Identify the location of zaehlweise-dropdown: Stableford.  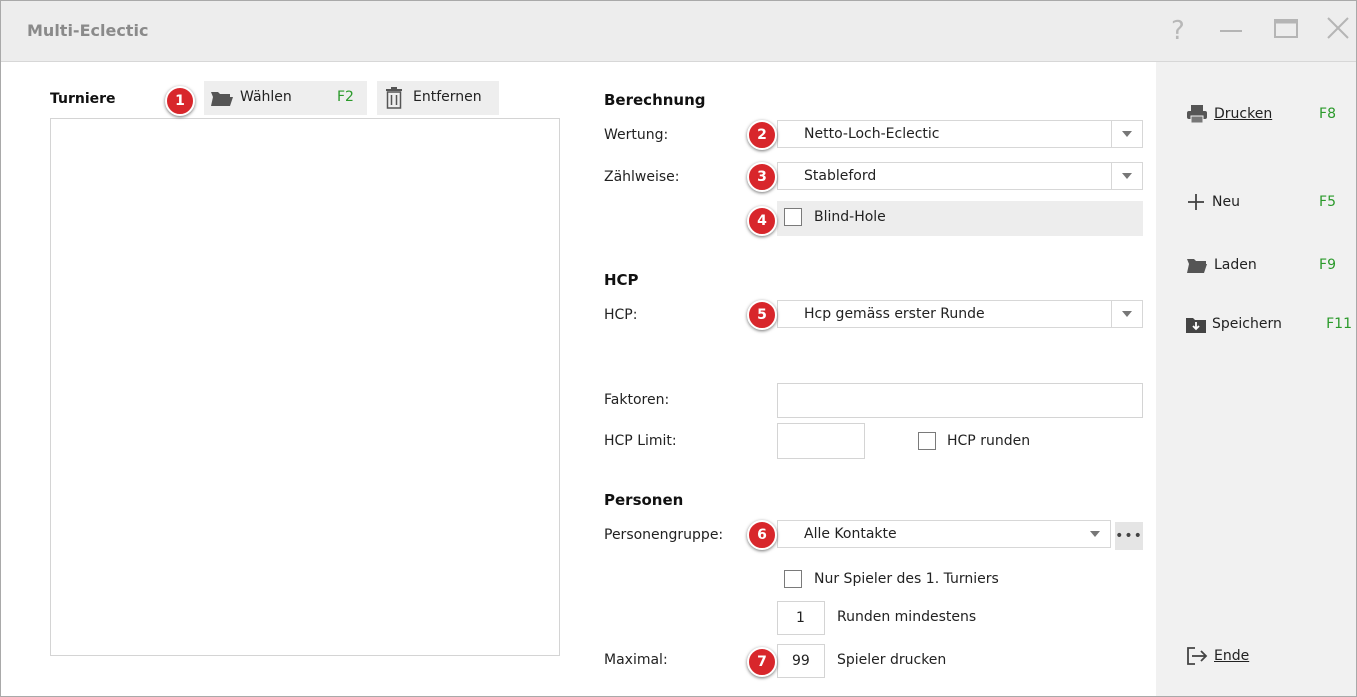
(960, 176).